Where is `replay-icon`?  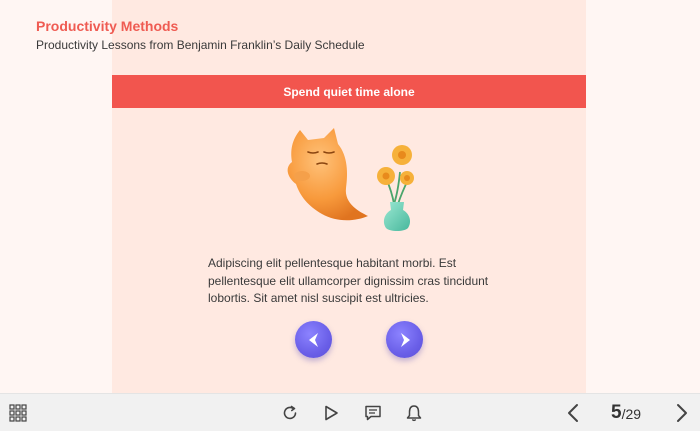
replay-icon is located at coordinates (290, 412).